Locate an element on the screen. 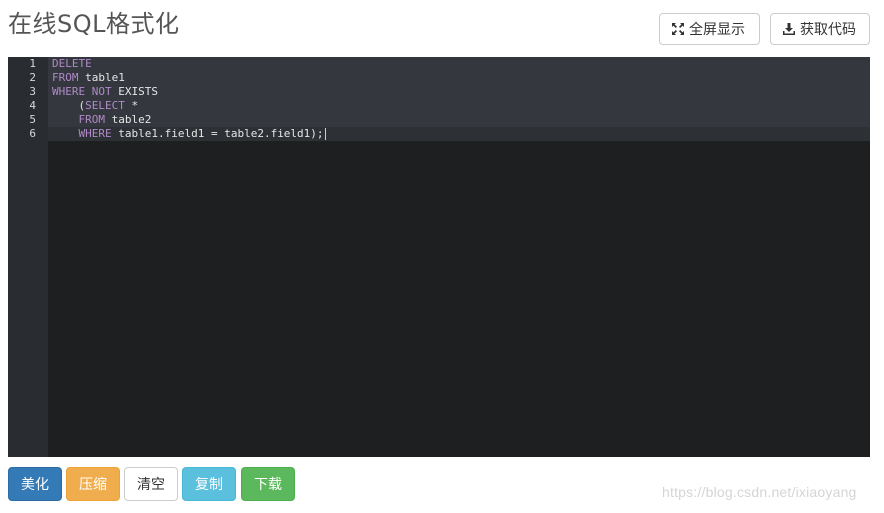 This screenshot has height=513, width=884. code-line: 4 (SELECT * is located at coordinates (439, 106).